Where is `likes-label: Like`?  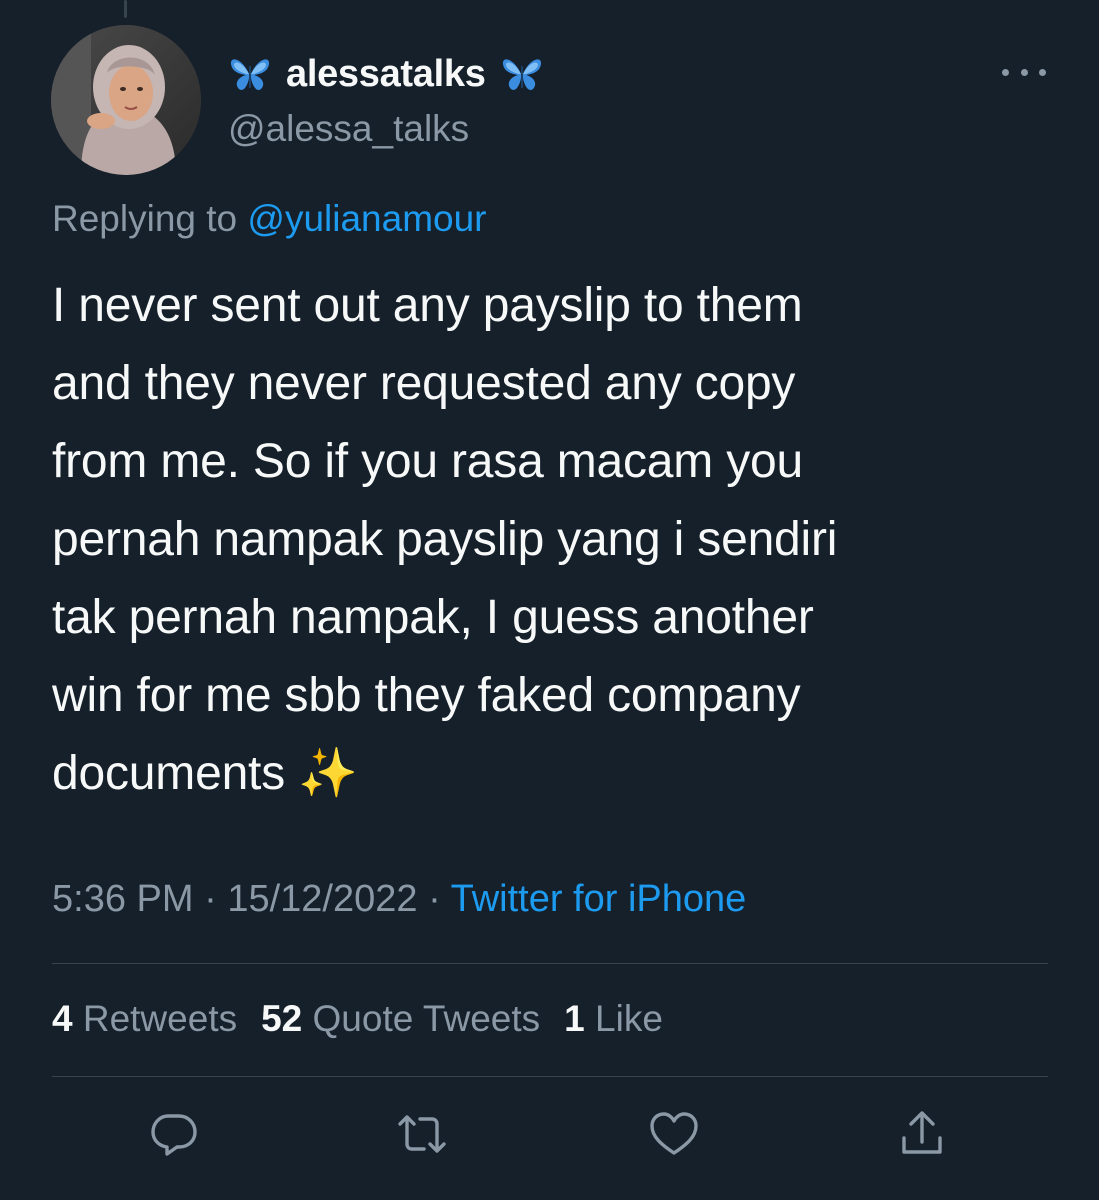 likes-label: Like is located at coordinates (629, 1018).